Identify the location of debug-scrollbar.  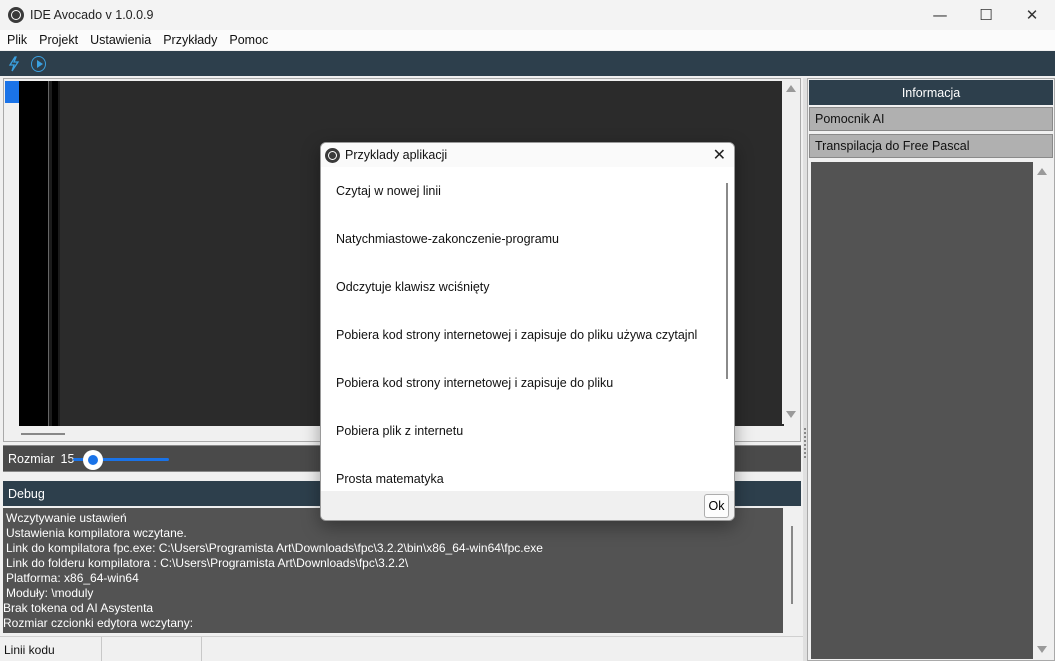
(792, 570).